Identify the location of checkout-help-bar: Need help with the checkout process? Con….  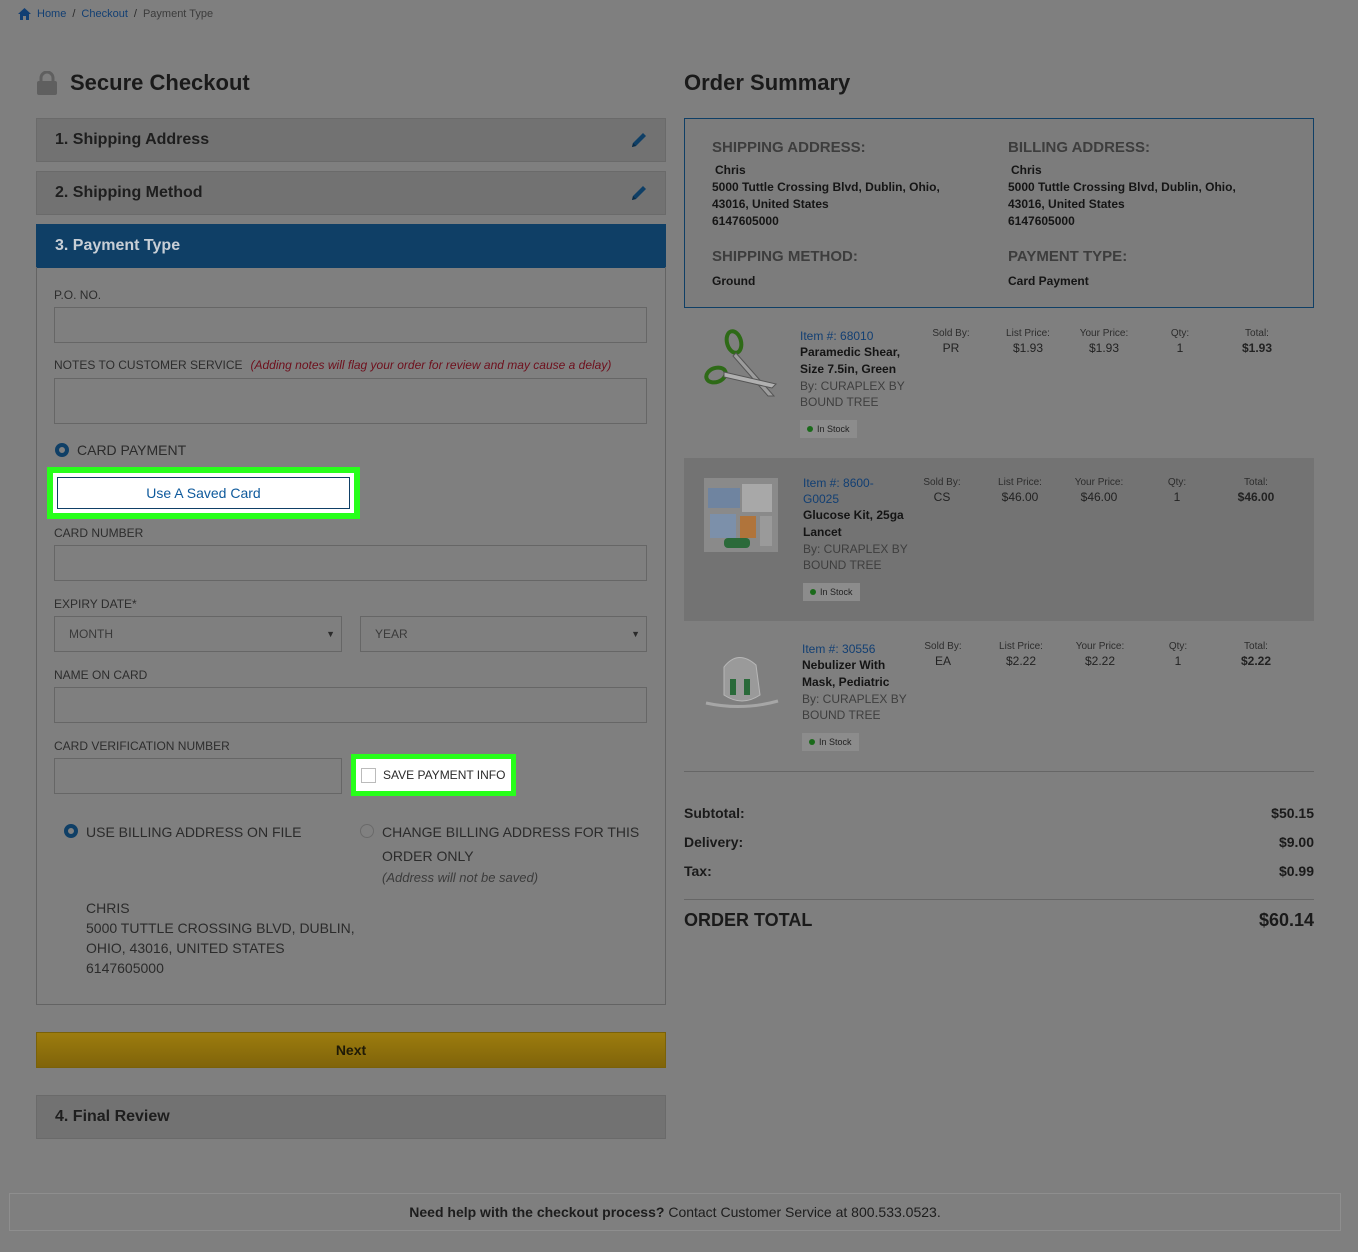
(675, 1212).